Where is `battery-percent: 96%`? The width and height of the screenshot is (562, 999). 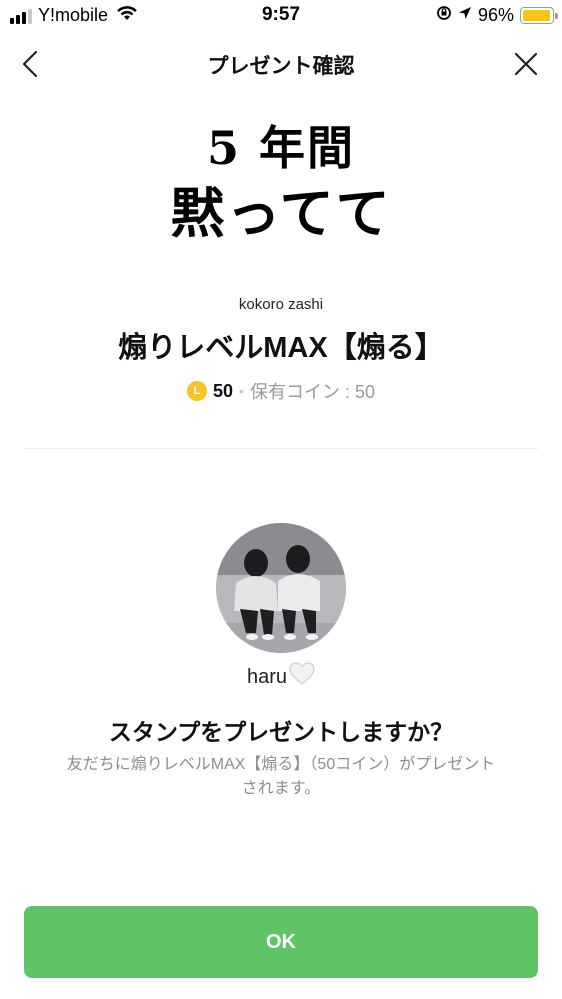
battery-percent: 96% is located at coordinates (495, 15).